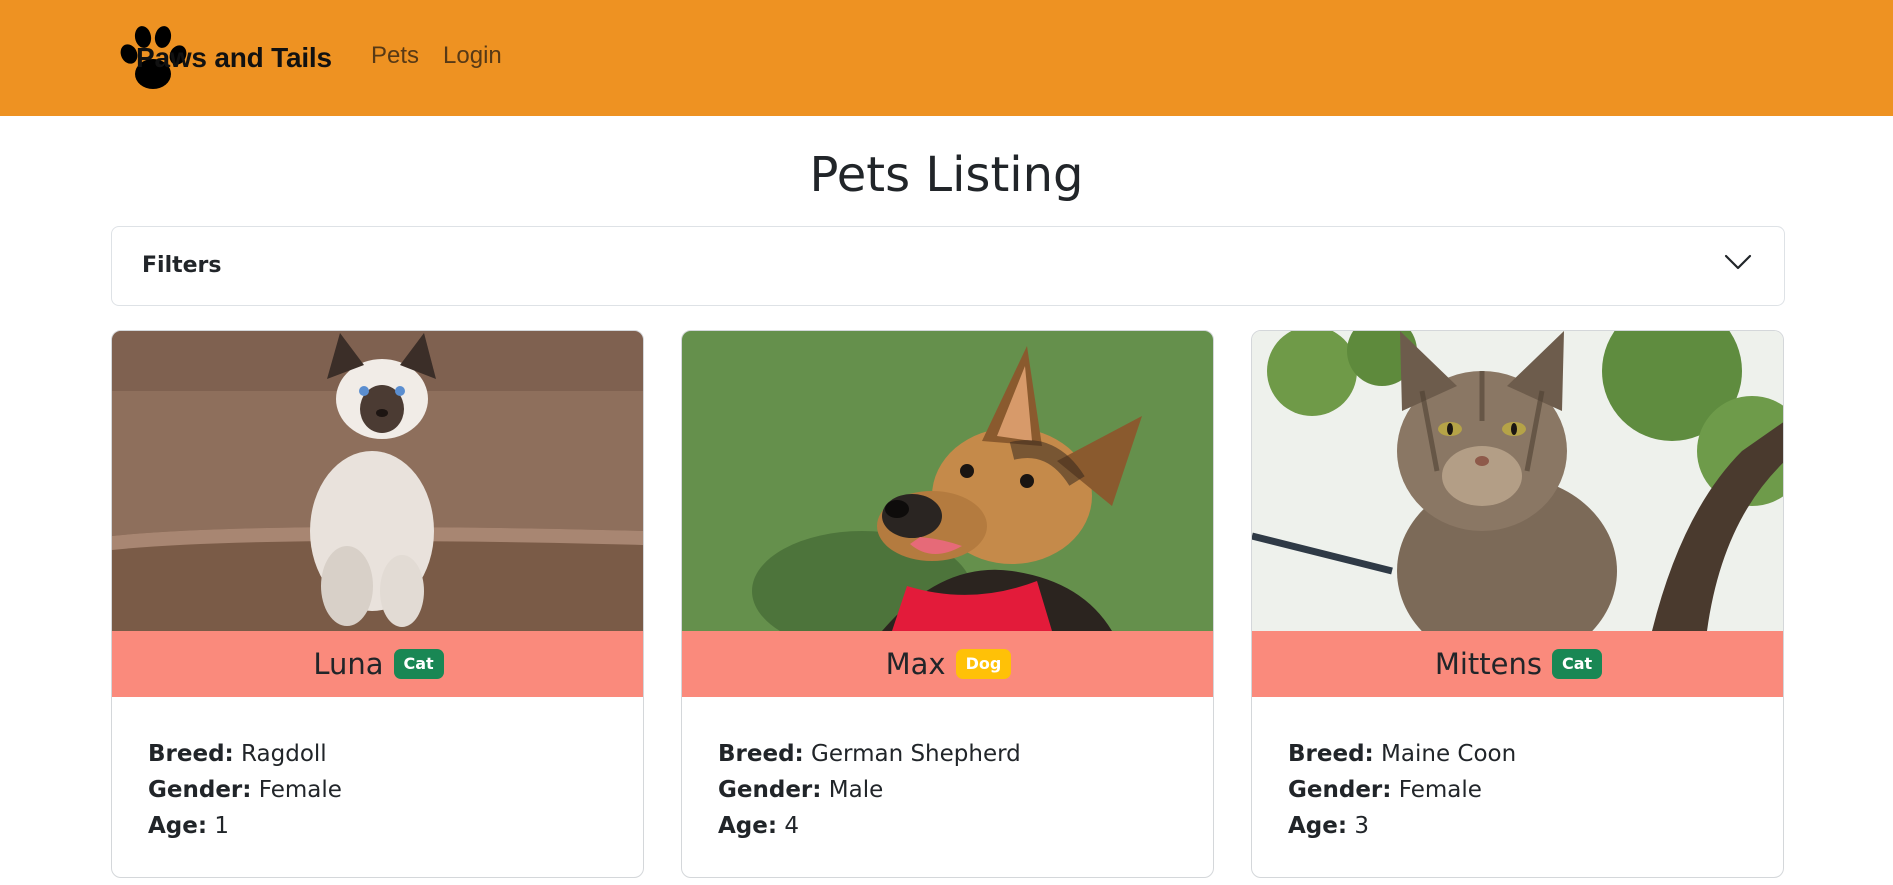 The height and width of the screenshot is (885, 1893). What do you see at coordinates (377, 481) in the screenshot?
I see `pet-photo-luna` at bounding box center [377, 481].